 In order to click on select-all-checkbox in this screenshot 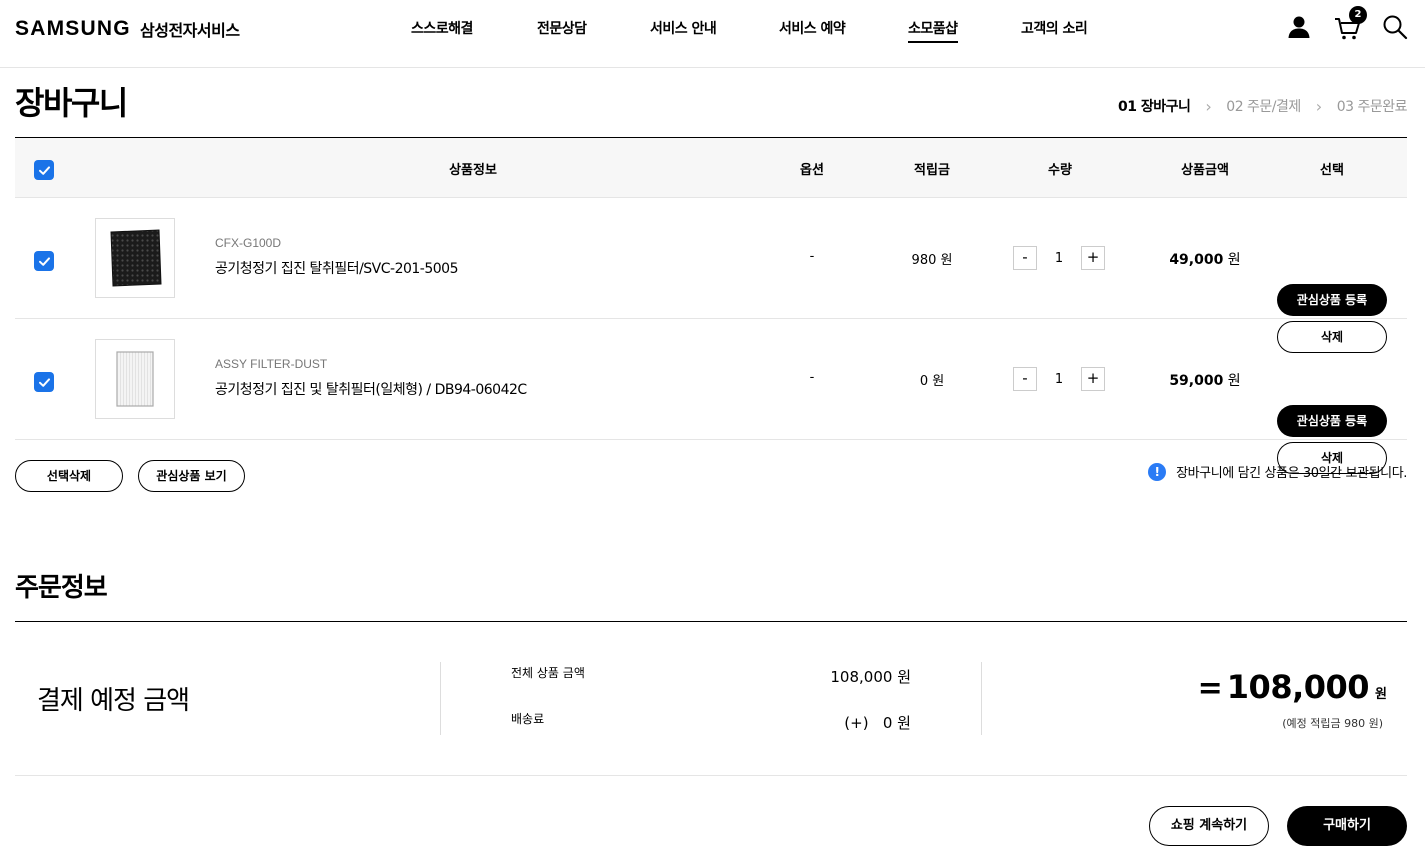, I will do `click(44, 170)`.